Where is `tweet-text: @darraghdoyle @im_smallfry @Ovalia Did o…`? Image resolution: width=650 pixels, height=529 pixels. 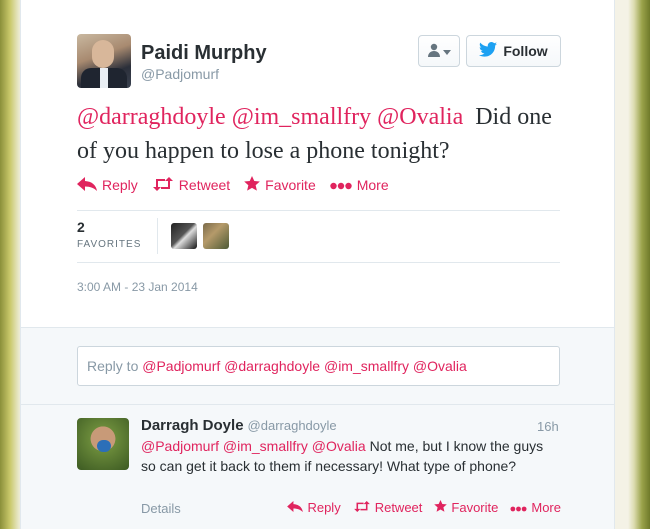 tweet-text: @darraghdoyle @im_smallfry @Ovalia Did o… is located at coordinates (322, 134).